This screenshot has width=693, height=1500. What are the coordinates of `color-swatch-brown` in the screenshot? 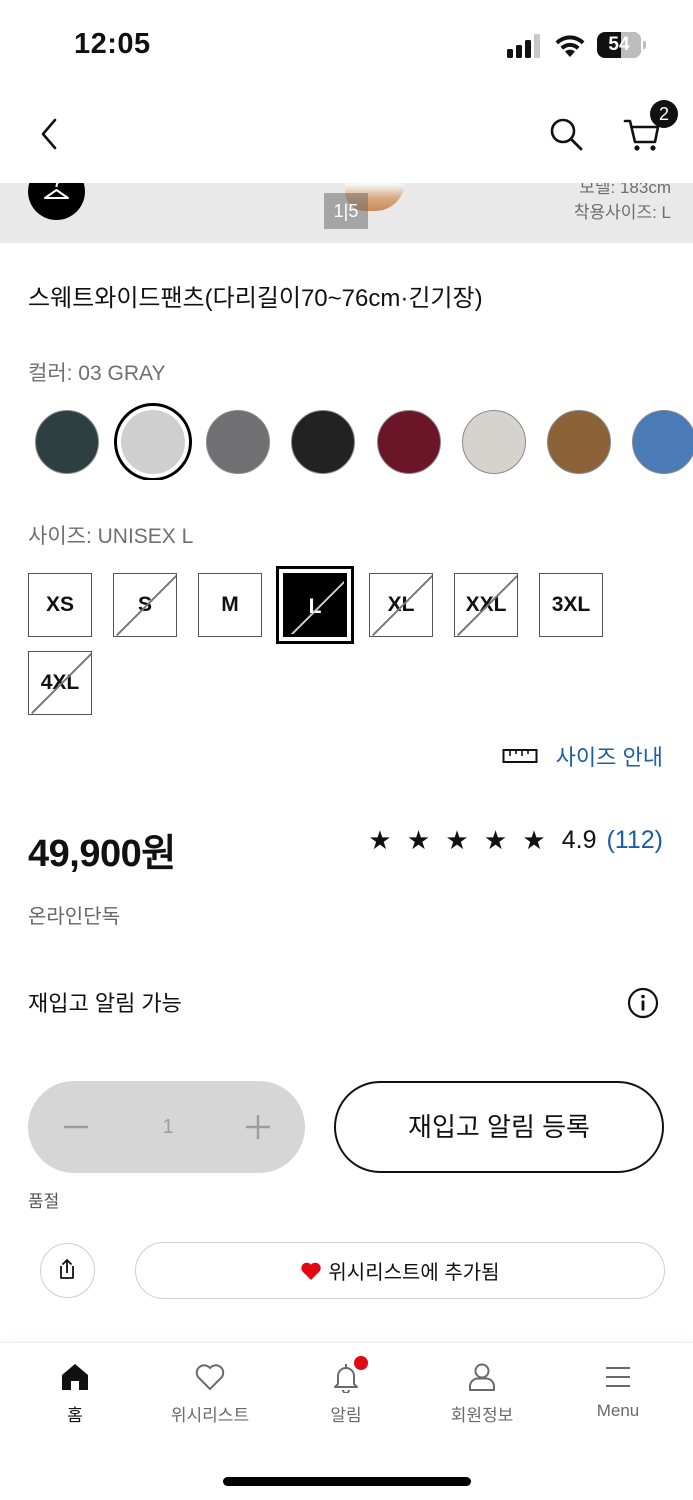 It's located at (579, 442).